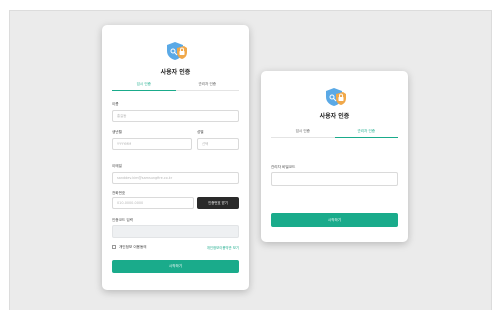 Image resolution: width=502 pixels, height=310 pixels. Describe the element at coordinates (114, 247) in the screenshot. I see `consent-checkbox` at that location.